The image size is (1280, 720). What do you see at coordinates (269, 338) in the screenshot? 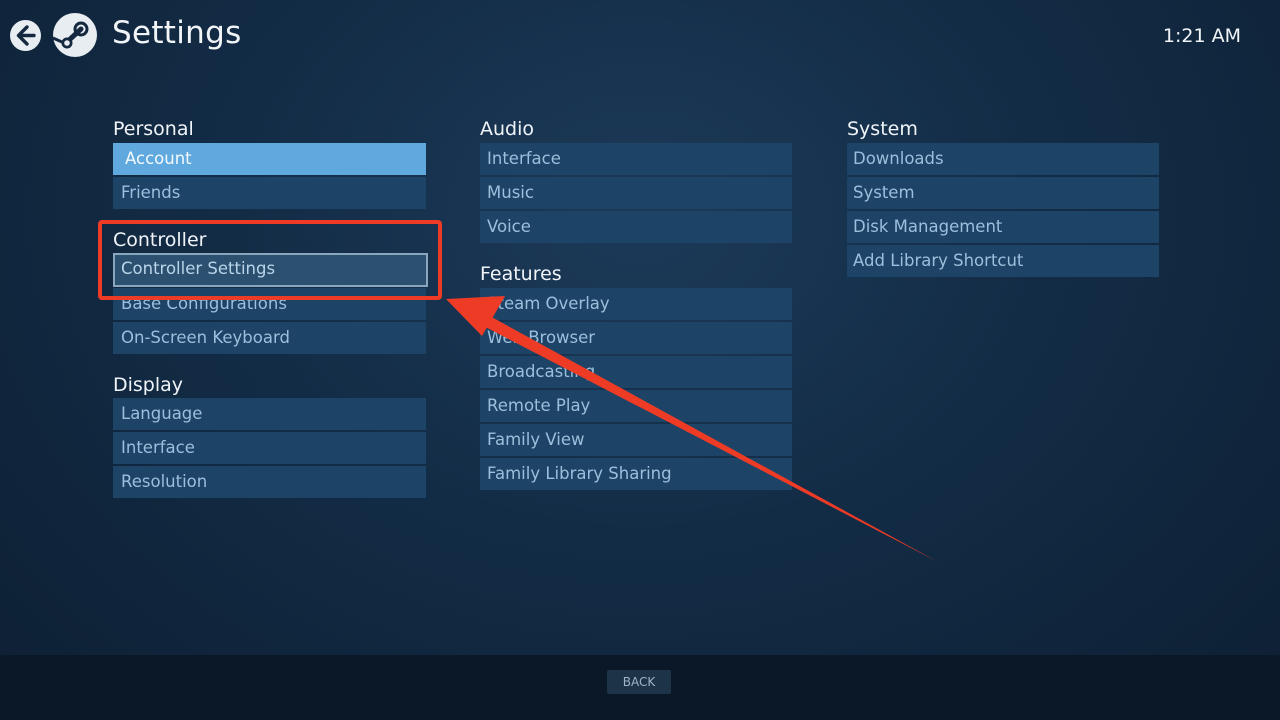
I see `menu-item-on-screen-keyboard: On-Screen Keyboard` at bounding box center [269, 338].